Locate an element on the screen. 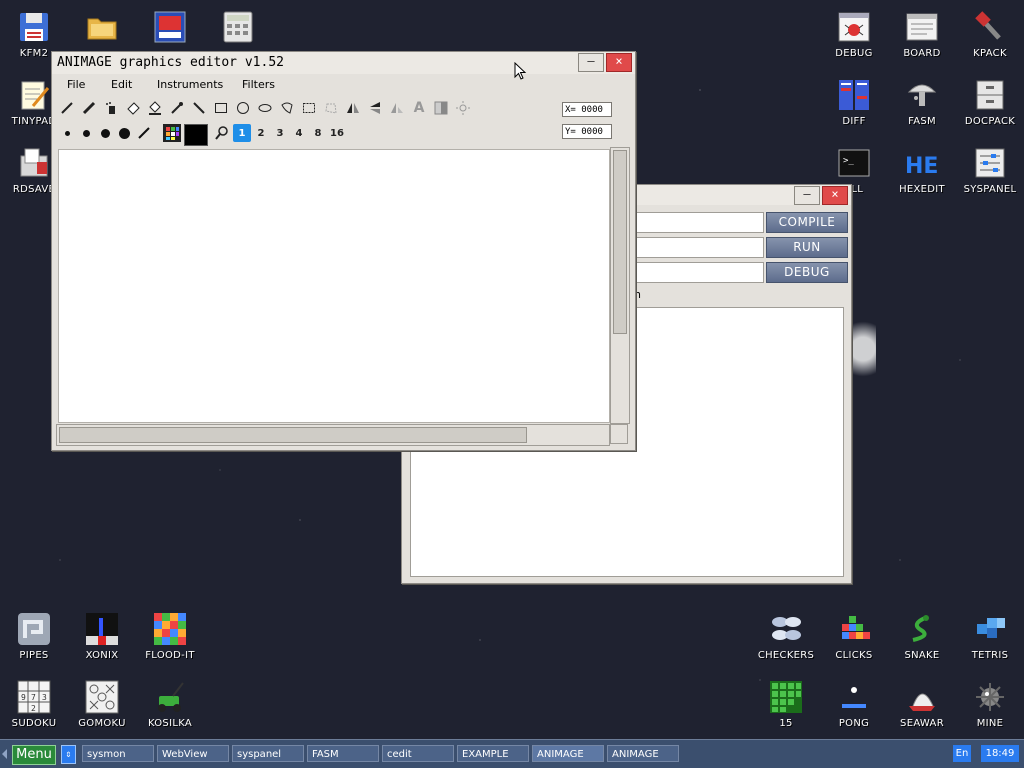 This screenshot has width=1024, height=768. desktop-icon-folder is located at coordinates (102, 25).